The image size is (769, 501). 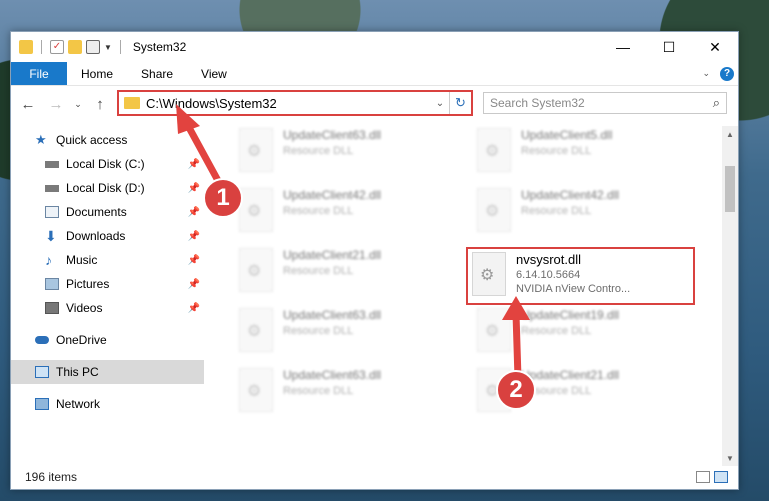 What do you see at coordinates (82, 260) in the screenshot?
I see `sidebar-item-label: Music` at bounding box center [82, 260].